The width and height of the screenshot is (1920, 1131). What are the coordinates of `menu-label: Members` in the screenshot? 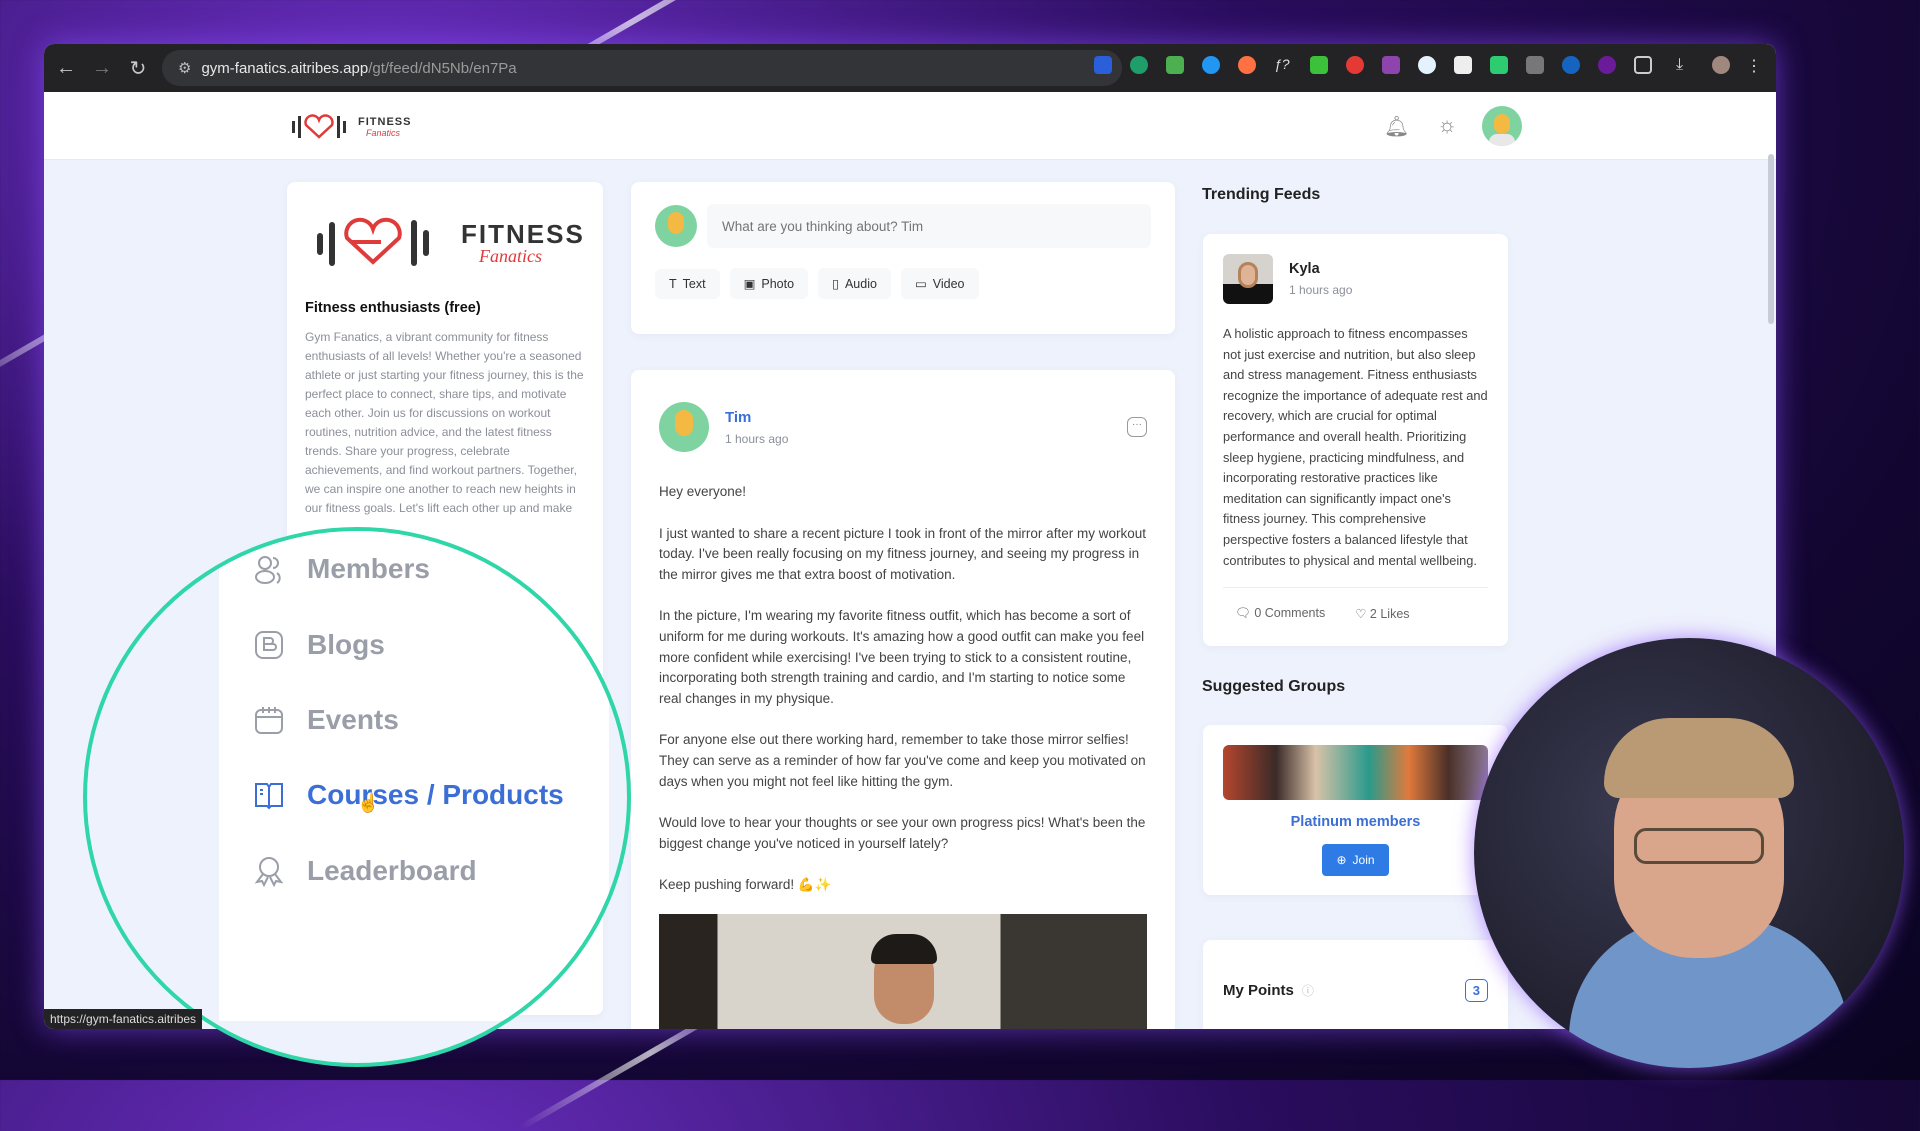 It's located at (368, 568).